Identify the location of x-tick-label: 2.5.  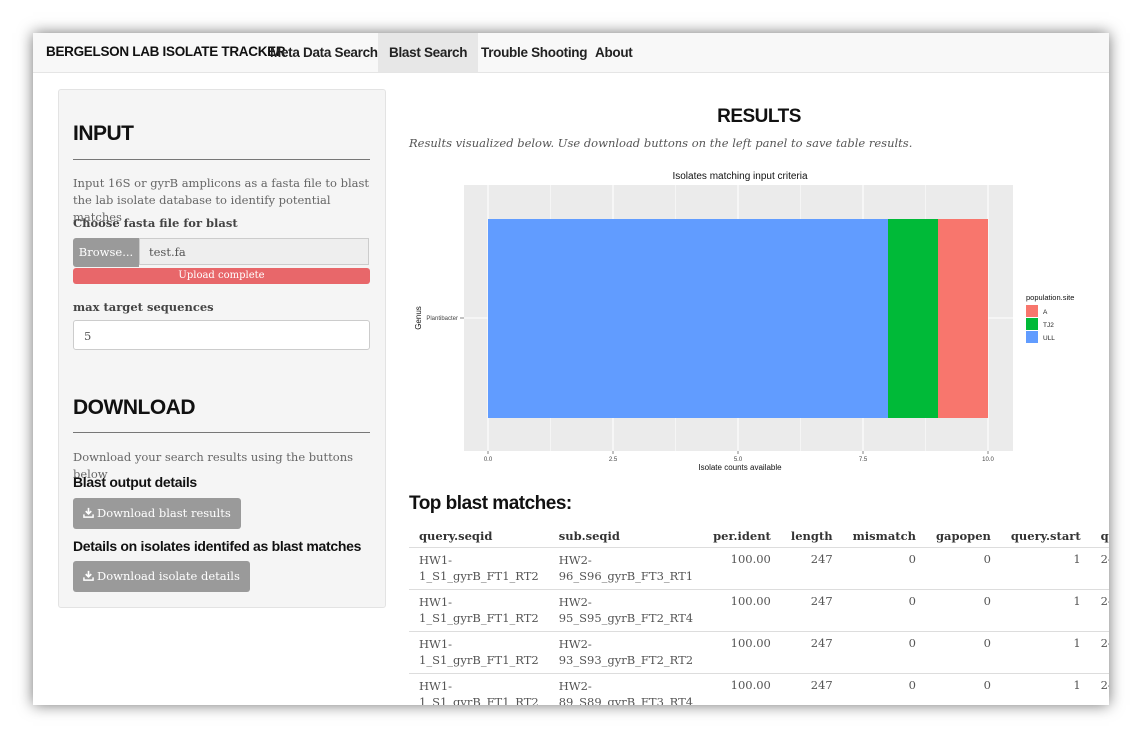
(613, 460).